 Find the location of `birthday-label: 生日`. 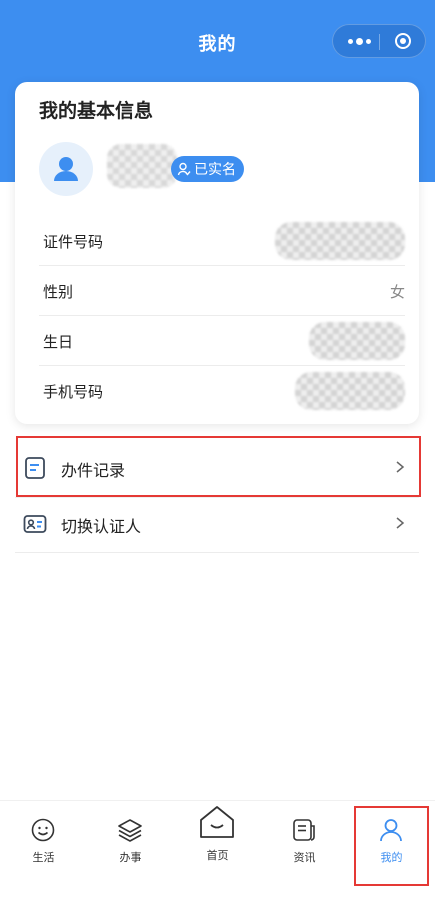

birthday-label: 生日 is located at coordinates (58, 342).